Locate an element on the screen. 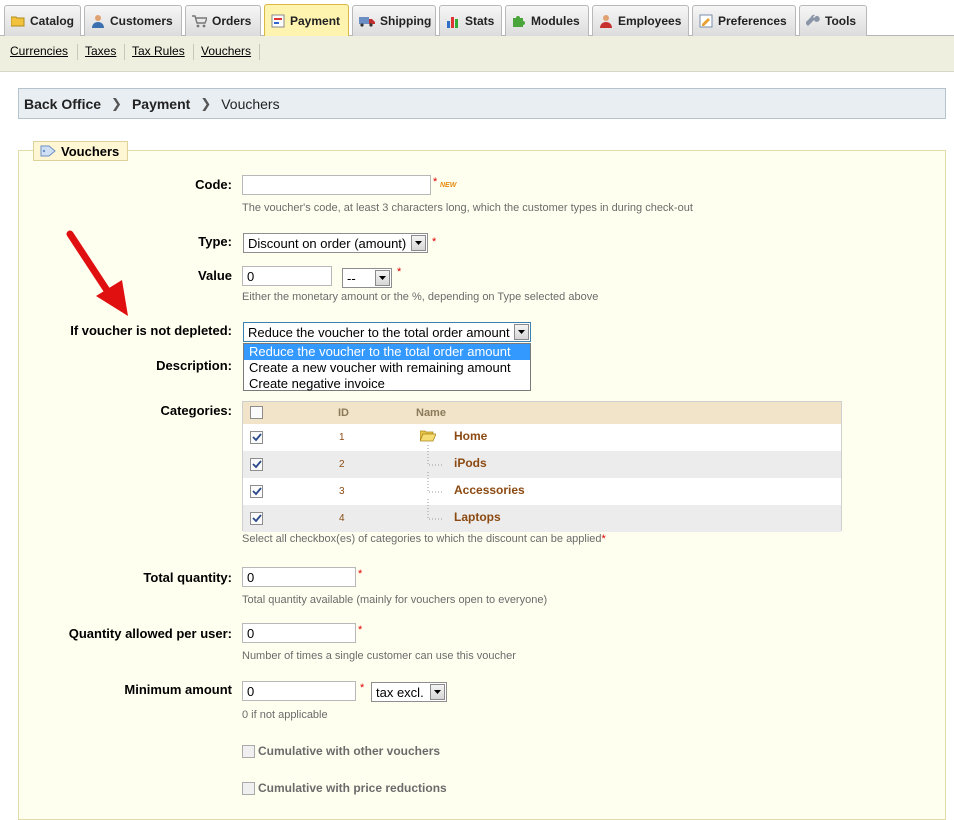 The height and width of the screenshot is (820, 954). breadcrumb-back-office: Back Office is located at coordinates (62, 104).